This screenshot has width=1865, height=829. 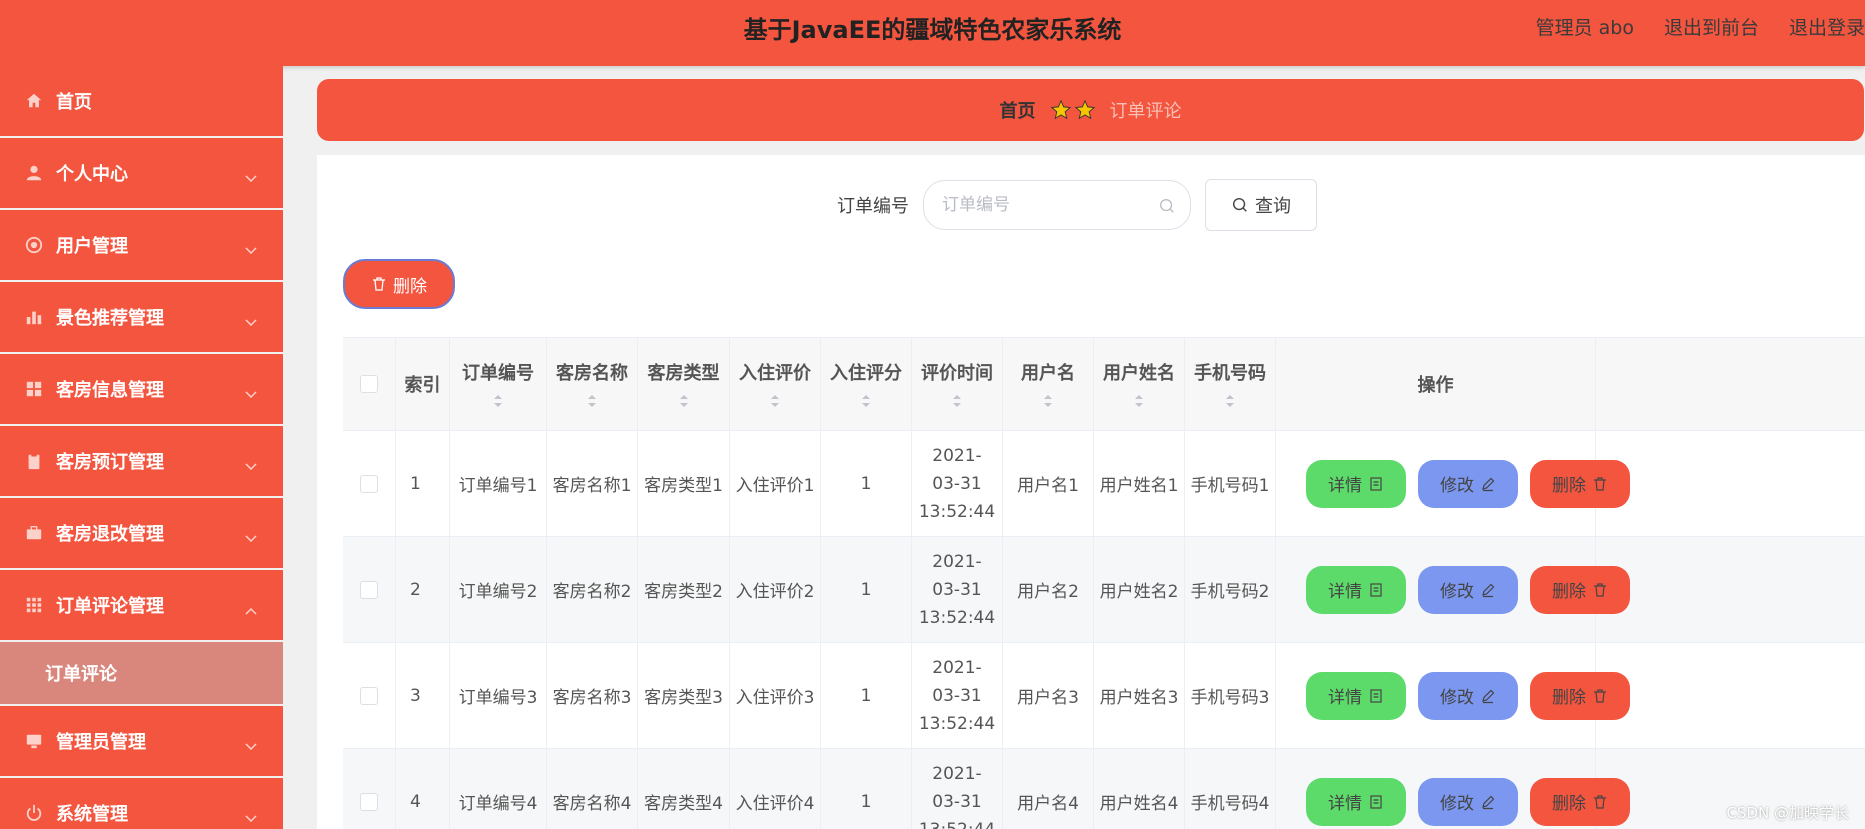 I want to click on cell-username: 用户名3, so click(x=1048, y=695).